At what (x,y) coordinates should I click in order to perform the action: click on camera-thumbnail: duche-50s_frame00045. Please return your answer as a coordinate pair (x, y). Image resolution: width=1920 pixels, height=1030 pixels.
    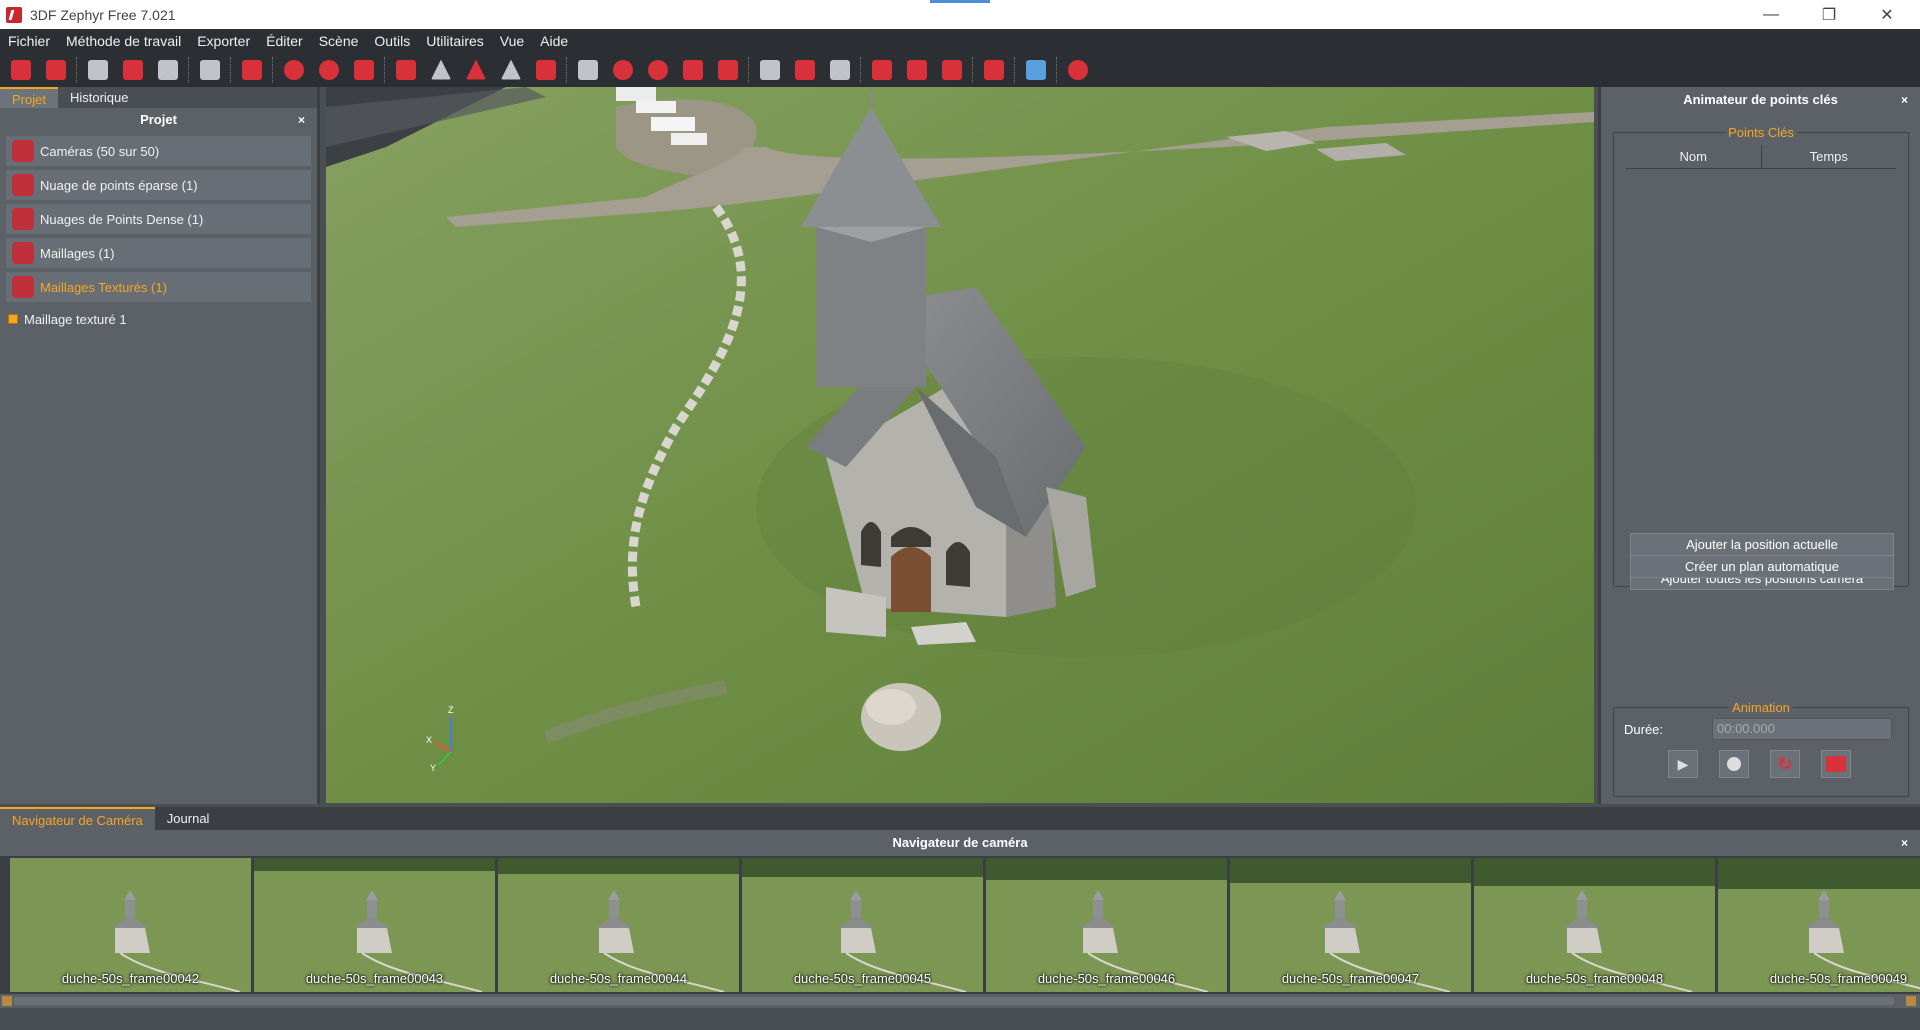
    Looking at the image, I should click on (863, 925).